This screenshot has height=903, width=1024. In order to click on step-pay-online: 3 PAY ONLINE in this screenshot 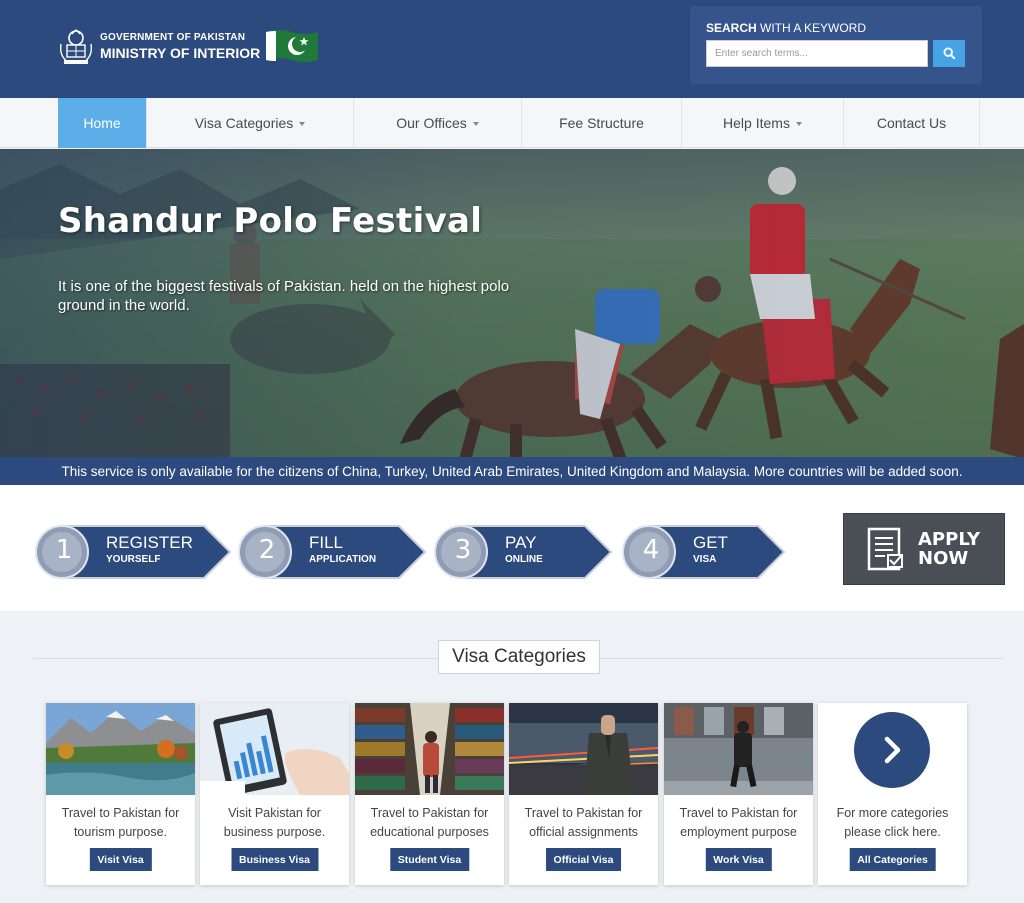, I will do `click(523, 552)`.